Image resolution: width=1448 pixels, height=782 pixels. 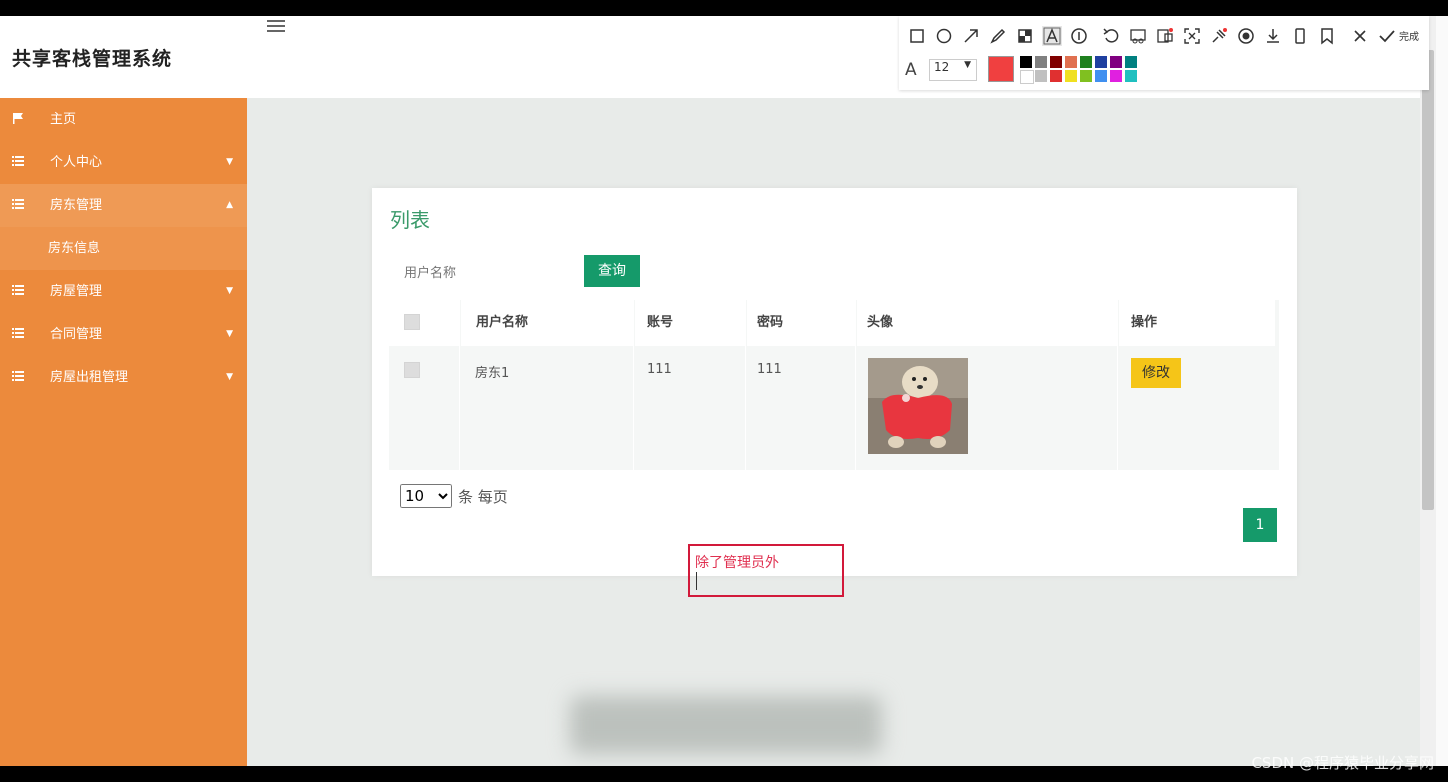 I want to click on pen-icon, so click(x=998, y=36).